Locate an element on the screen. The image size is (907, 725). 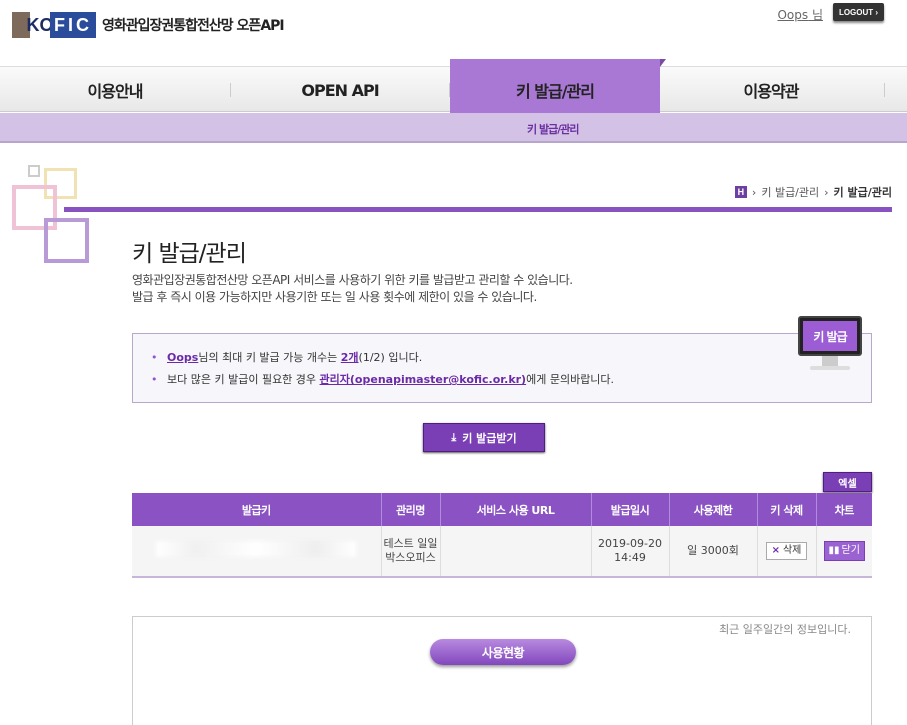
logo-text-left: KO is located at coordinates (40, 25).